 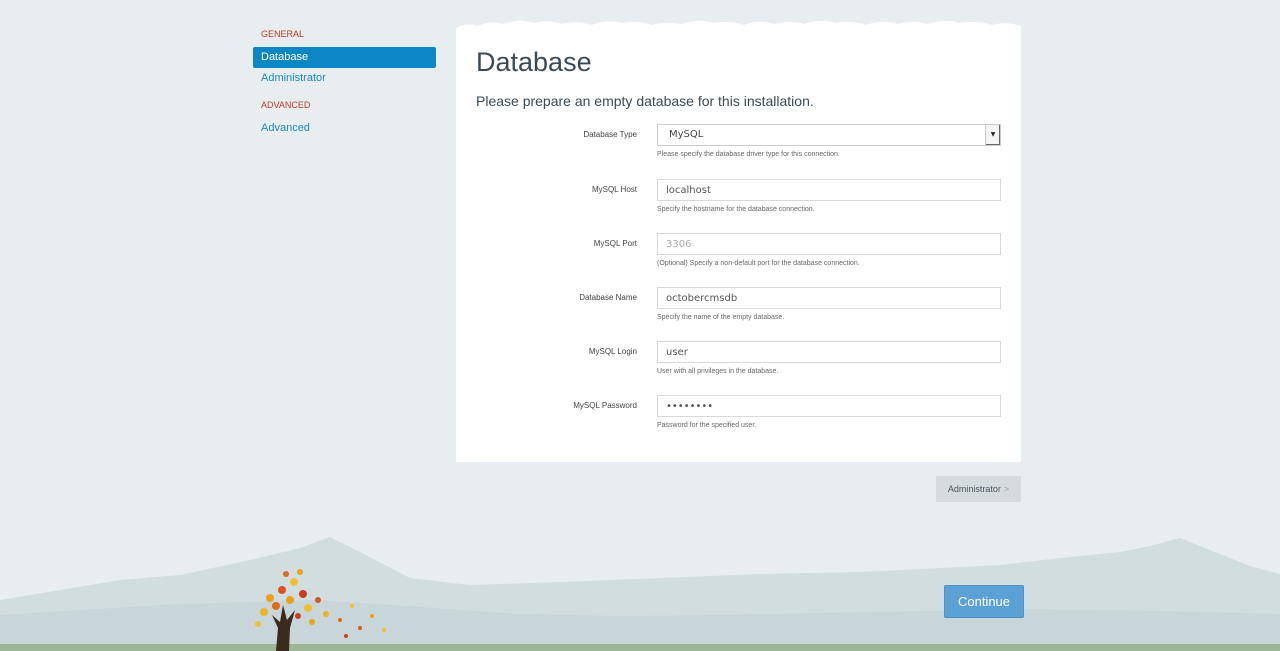 What do you see at coordinates (286, 105) in the screenshot?
I see `sidebar-section-advanced: ADVANCED` at bounding box center [286, 105].